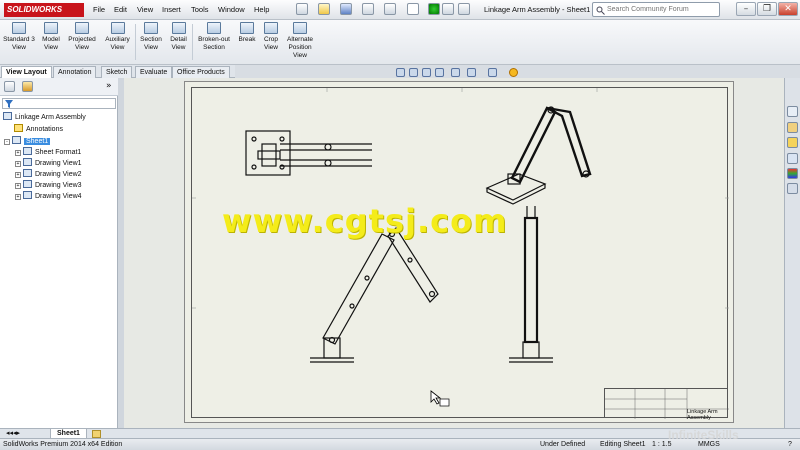  Describe the element at coordinates (413, 9) in the screenshot. I see `select-cursor-icon` at that location.